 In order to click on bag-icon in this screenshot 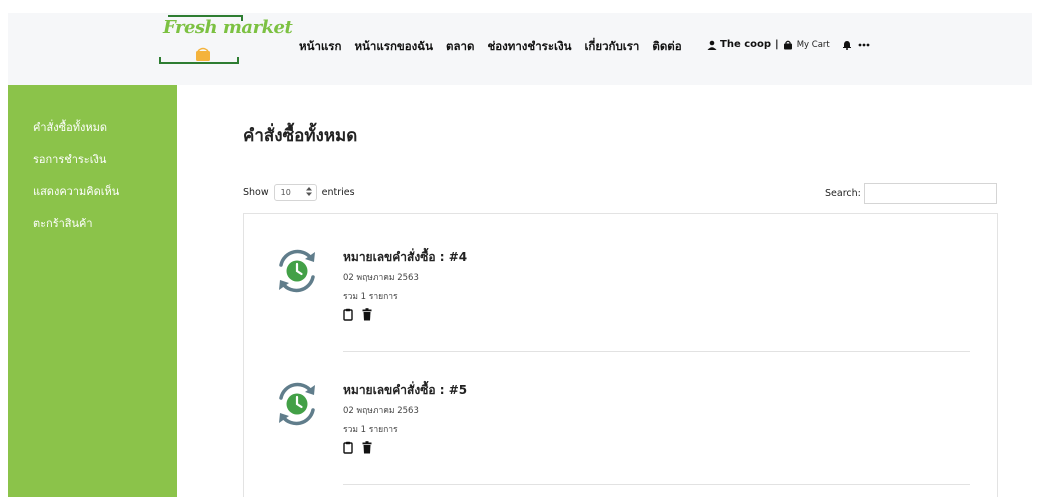, I will do `click(788, 45)`.